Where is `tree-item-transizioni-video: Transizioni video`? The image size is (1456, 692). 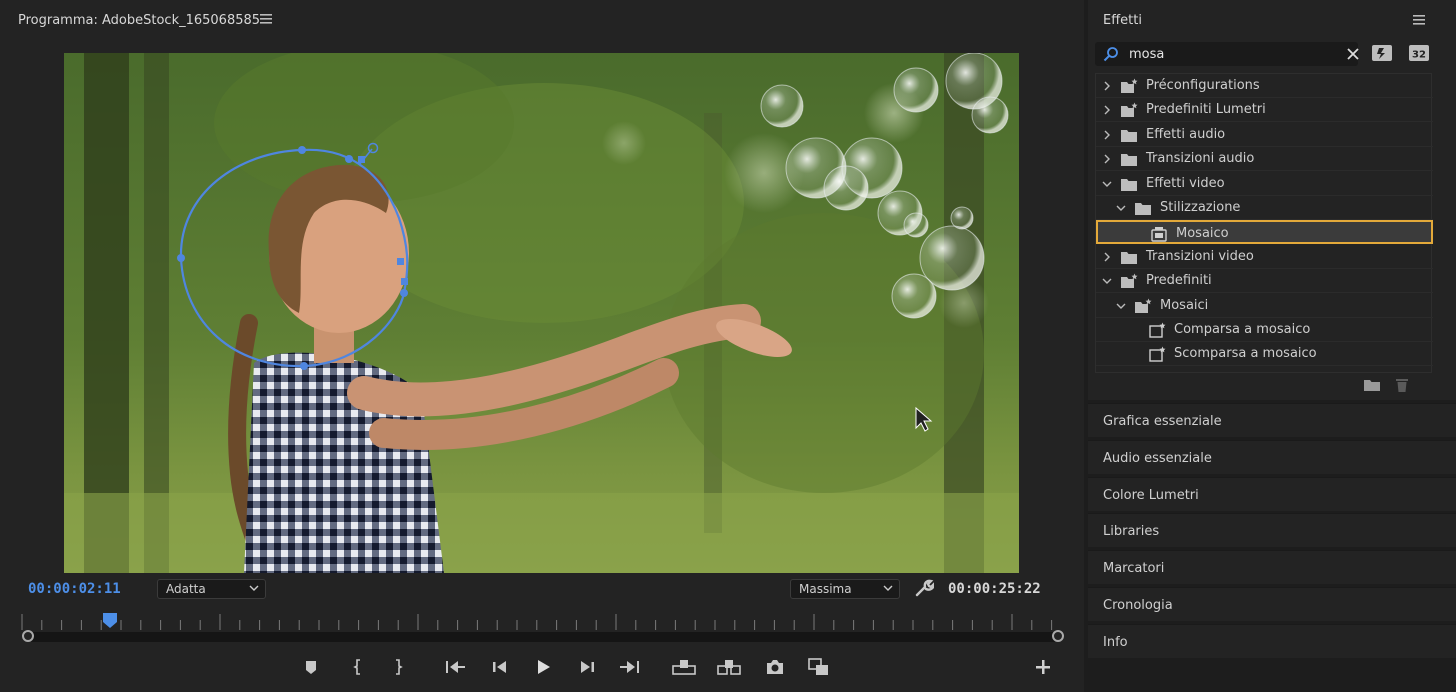
tree-item-transizioni-video: Transizioni video is located at coordinates (1264, 257).